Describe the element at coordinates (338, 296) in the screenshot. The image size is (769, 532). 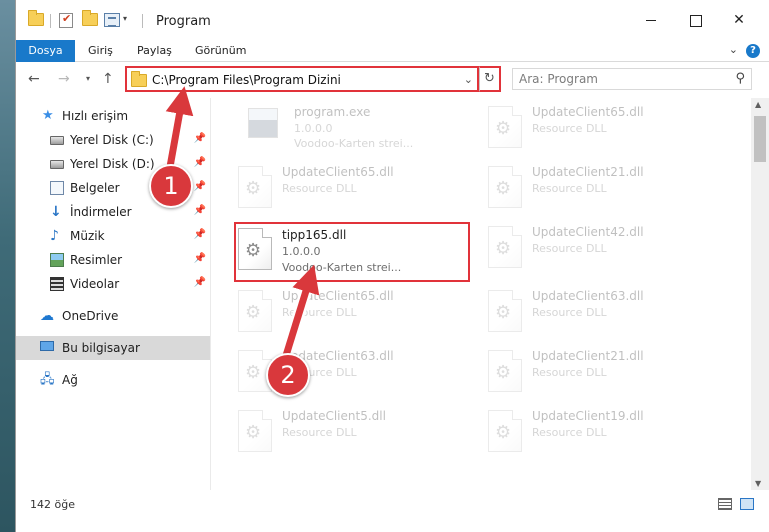
I see `file-name: UpdateClient65.dll` at that location.